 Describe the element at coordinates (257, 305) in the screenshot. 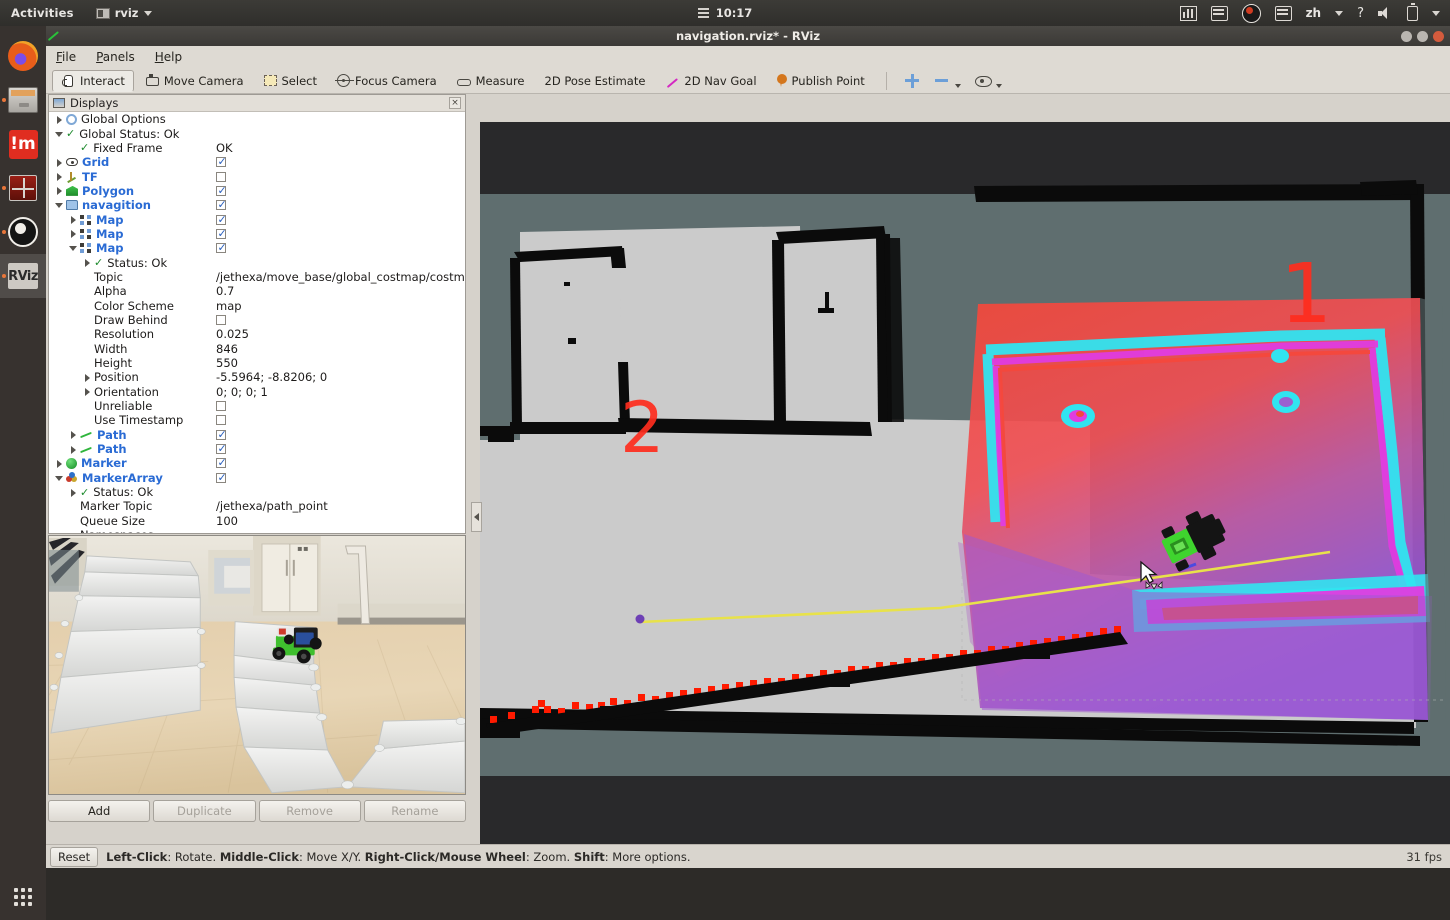

I see `tree-row: Color Scheme map` at that location.